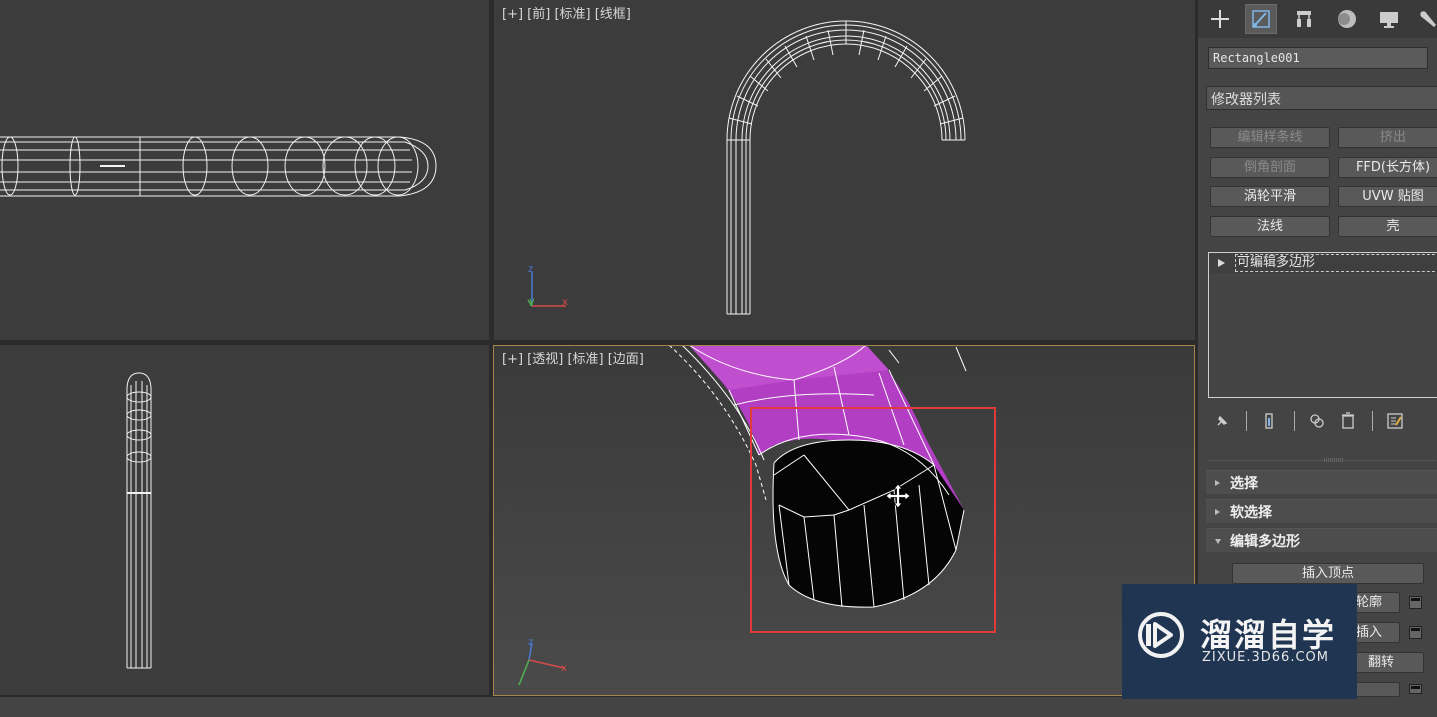 The width and height of the screenshot is (1437, 717). I want to click on create-icon, so click(1220, 19).